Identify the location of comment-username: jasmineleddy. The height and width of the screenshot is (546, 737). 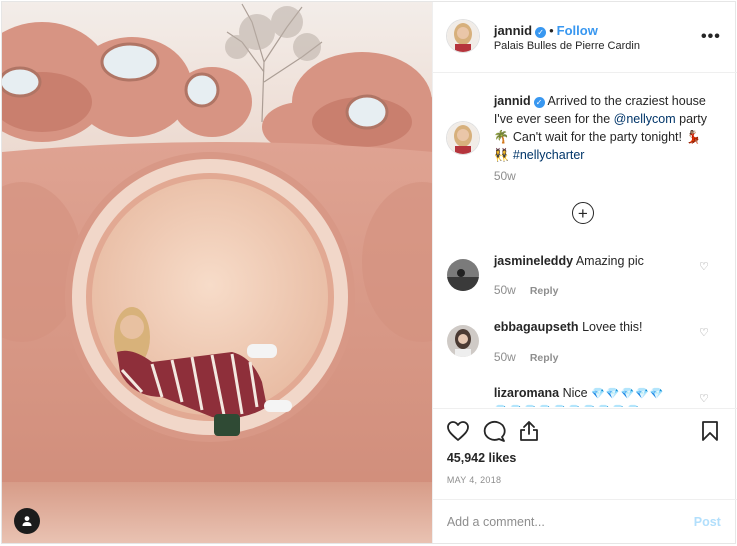
(533, 261).